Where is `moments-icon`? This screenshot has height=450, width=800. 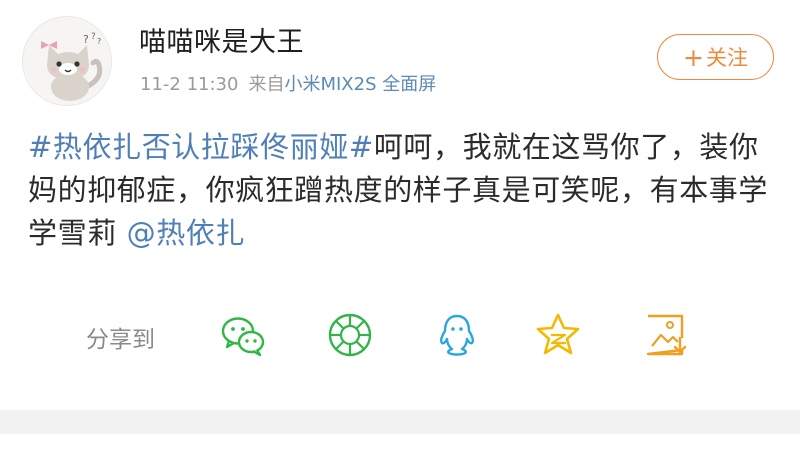
moments-icon is located at coordinates (350, 335).